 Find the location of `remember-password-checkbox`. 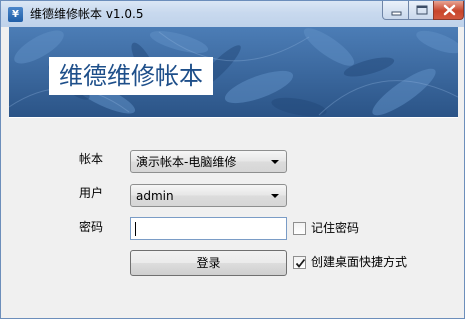

remember-password-checkbox is located at coordinates (299, 228).